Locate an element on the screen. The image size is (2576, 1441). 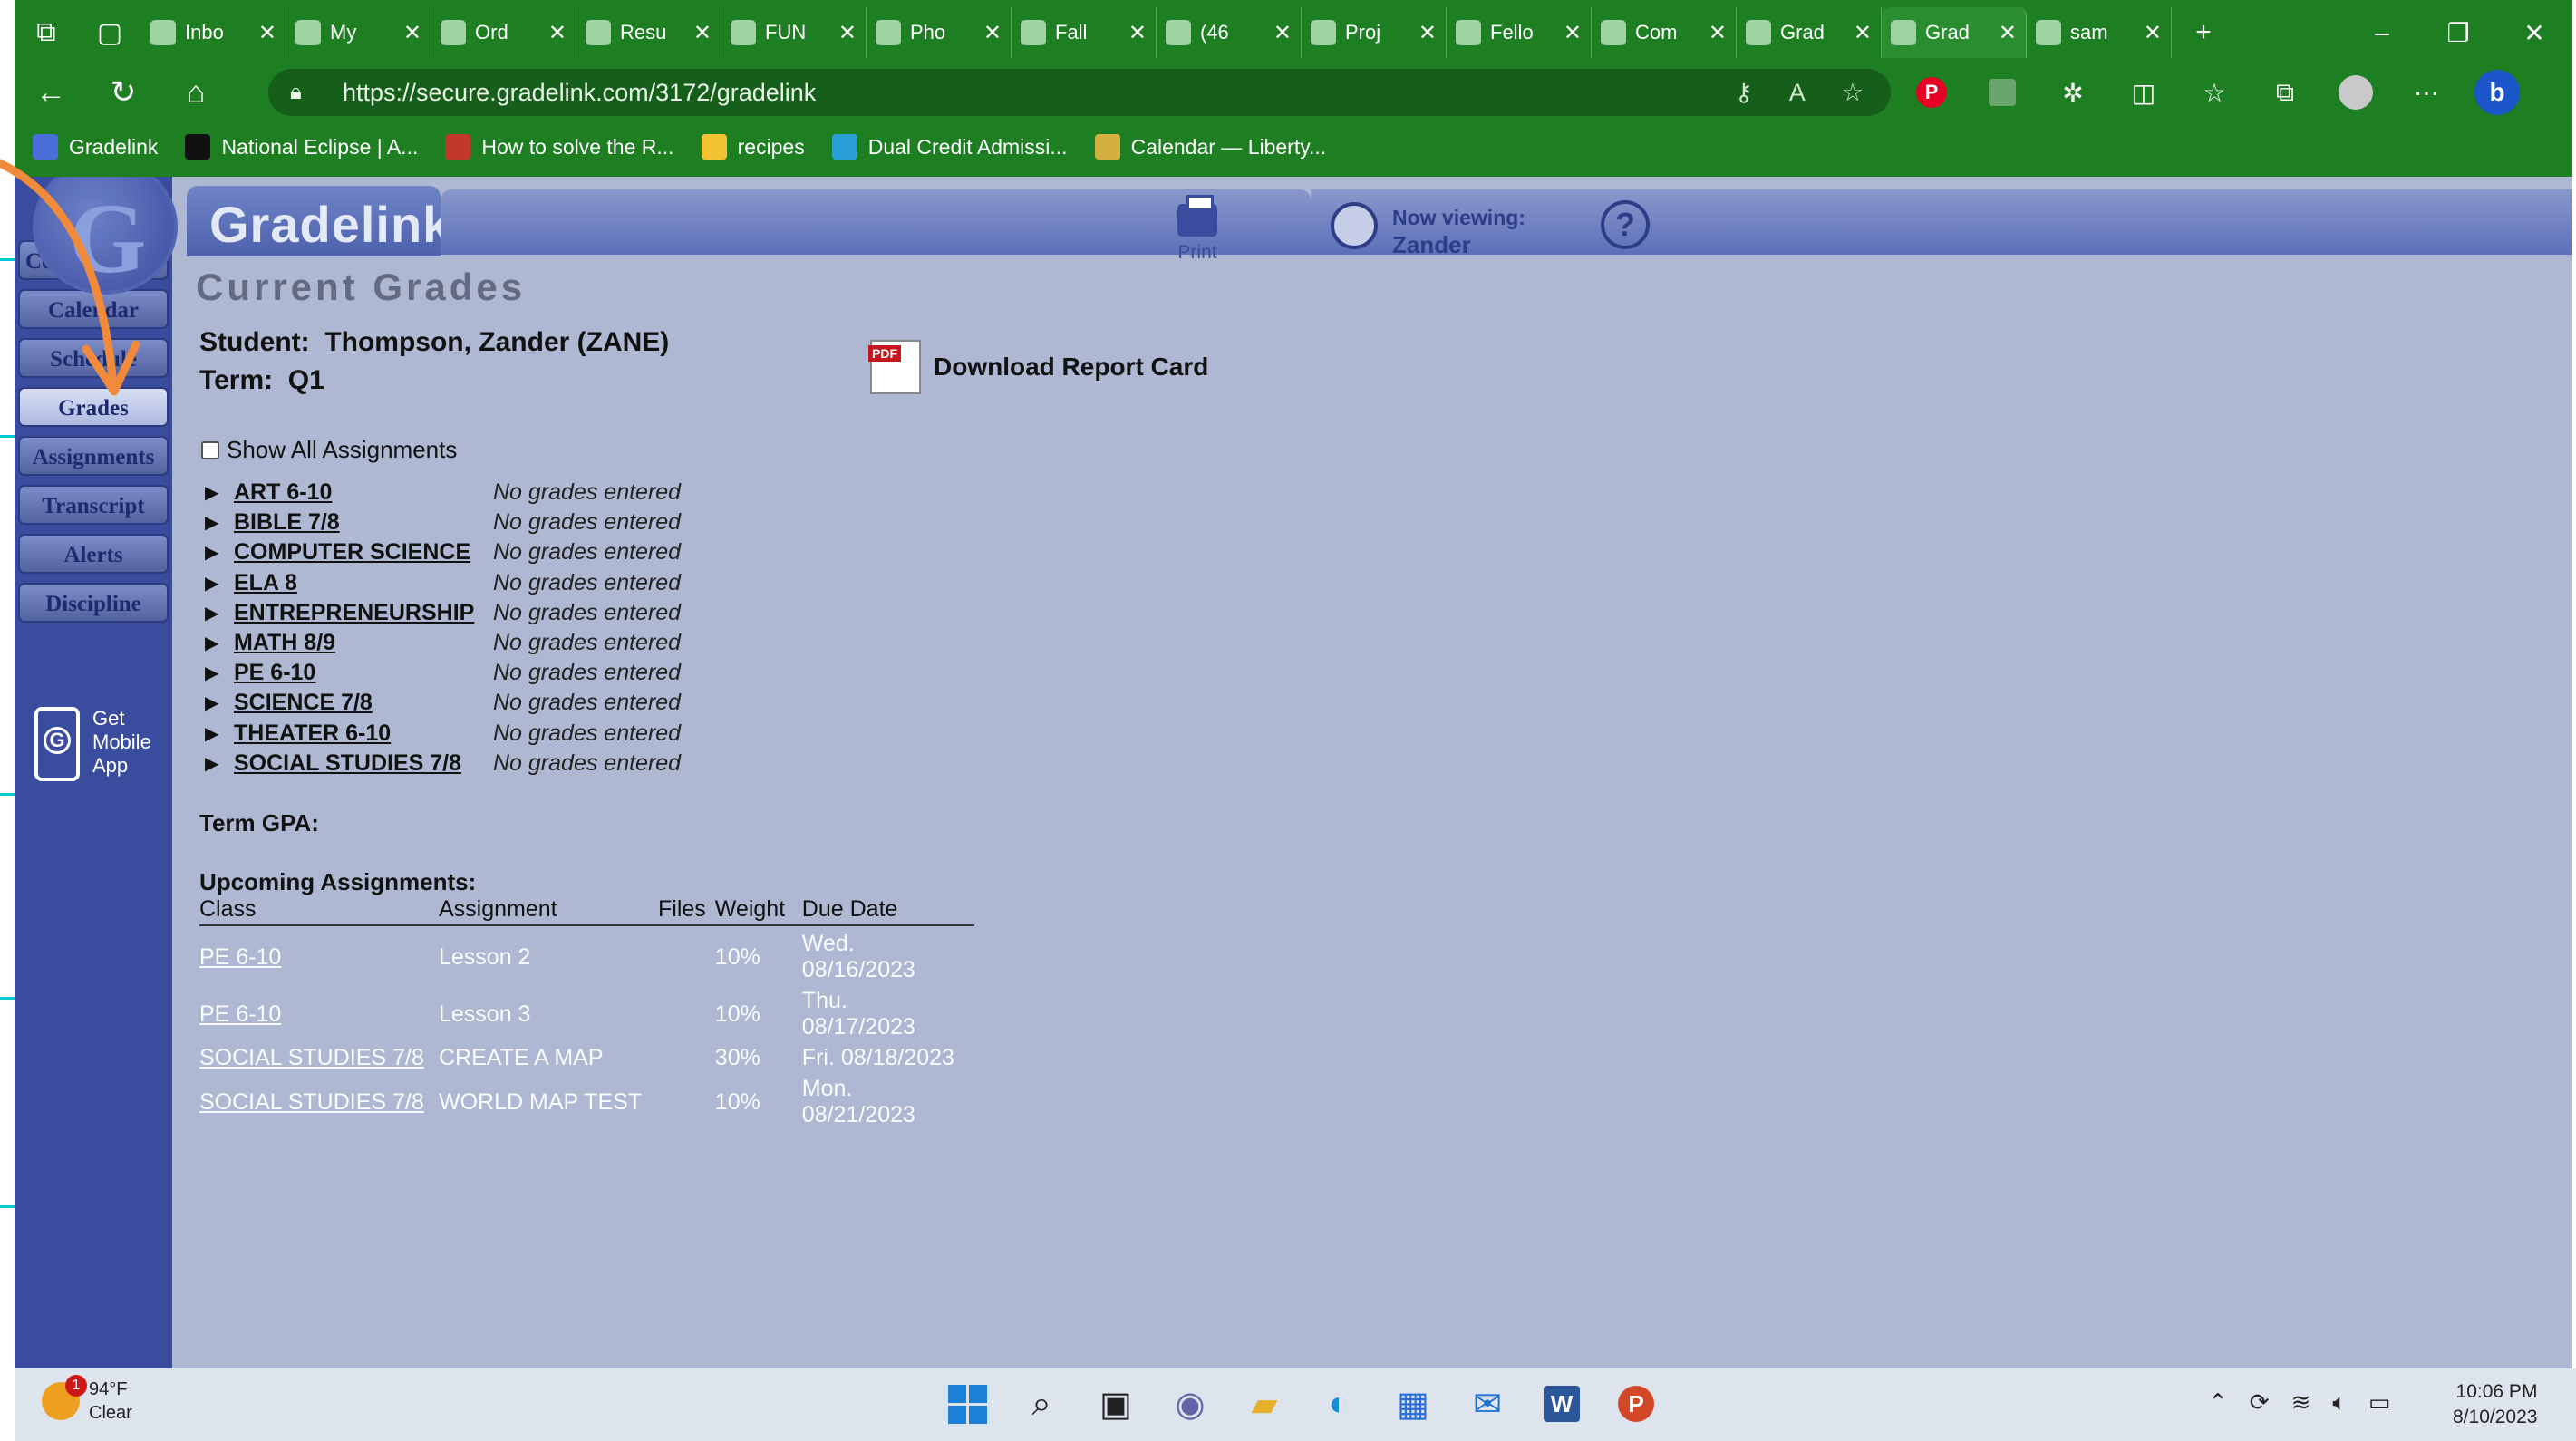
mail-icon: ✉ is located at coordinates (1487, 1403).